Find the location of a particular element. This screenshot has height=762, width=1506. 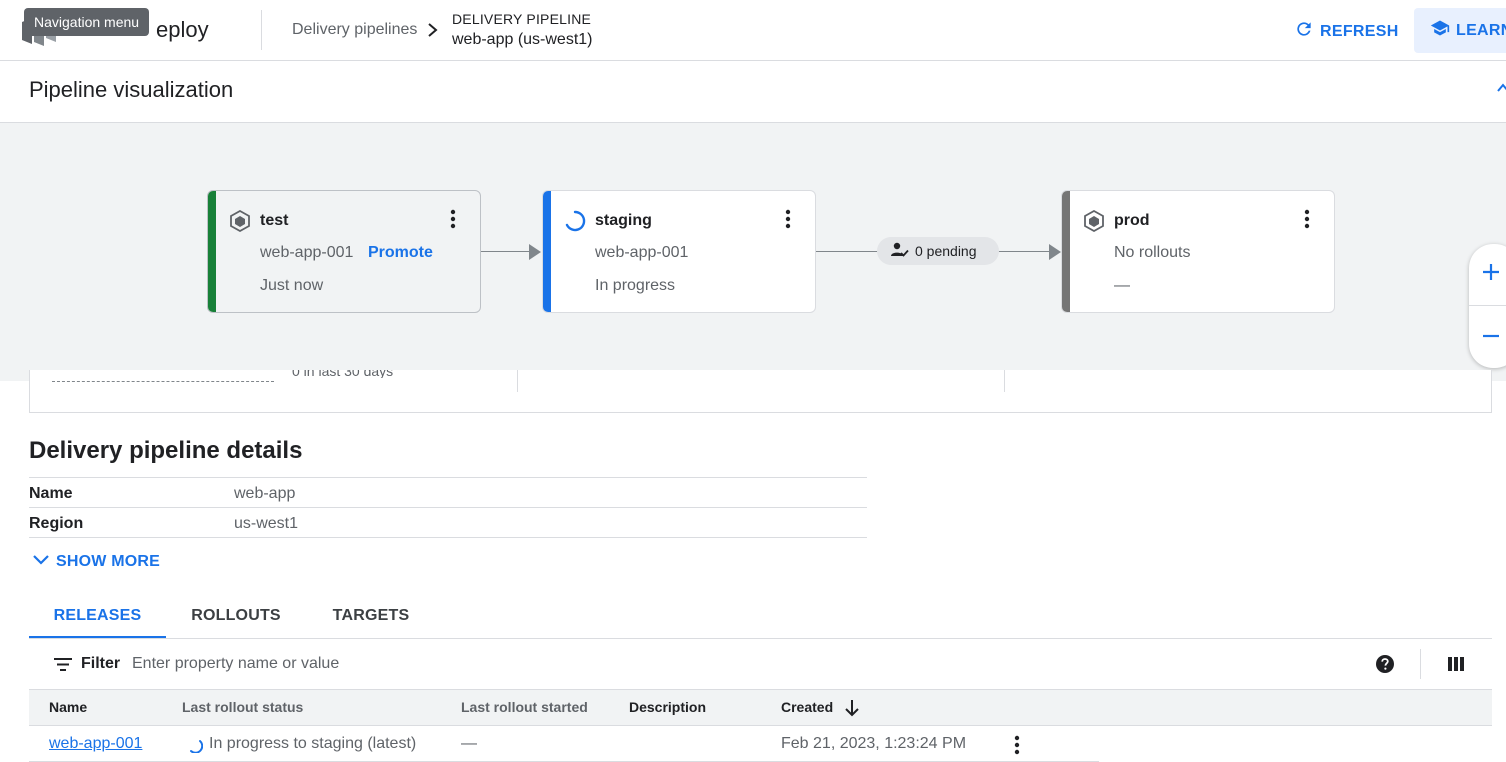

zoom-controls is located at coordinates (1487, 306).